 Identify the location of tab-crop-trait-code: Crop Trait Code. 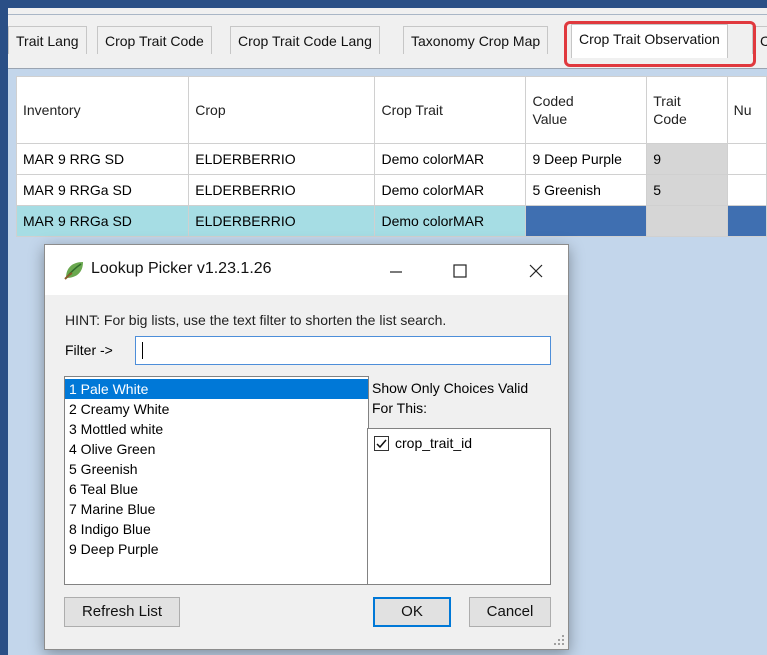
(154, 40).